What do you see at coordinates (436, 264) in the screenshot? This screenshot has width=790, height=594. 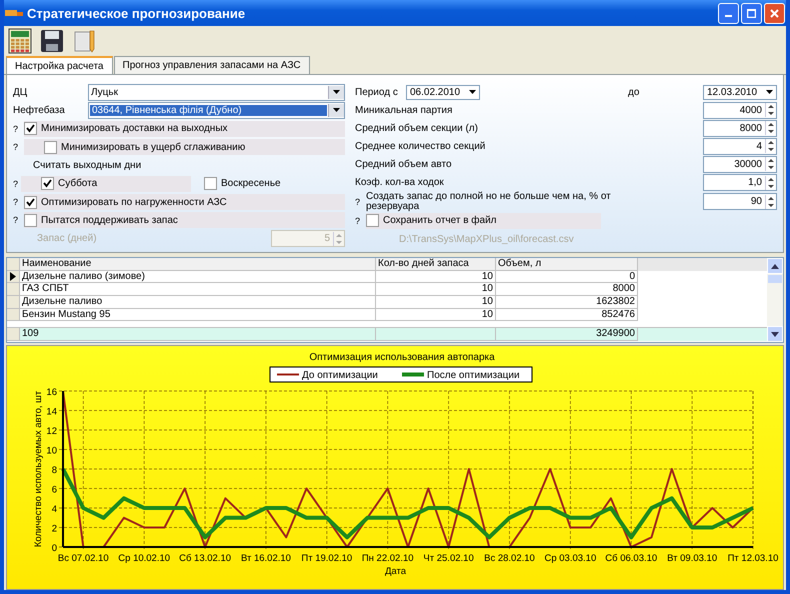 I see `column-header: Кол-во дней запаса` at bounding box center [436, 264].